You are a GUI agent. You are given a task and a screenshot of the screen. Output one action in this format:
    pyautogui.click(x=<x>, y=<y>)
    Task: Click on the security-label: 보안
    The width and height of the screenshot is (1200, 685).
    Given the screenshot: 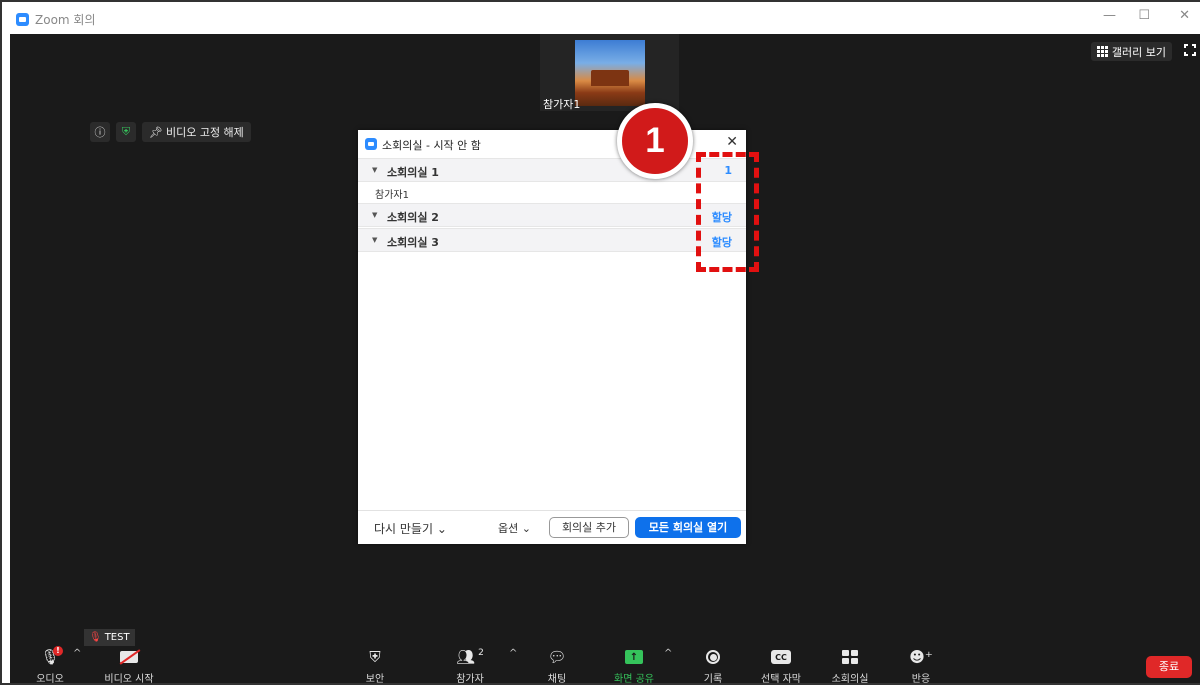 What is the action you would take?
    pyautogui.click(x=375, y=679)
    